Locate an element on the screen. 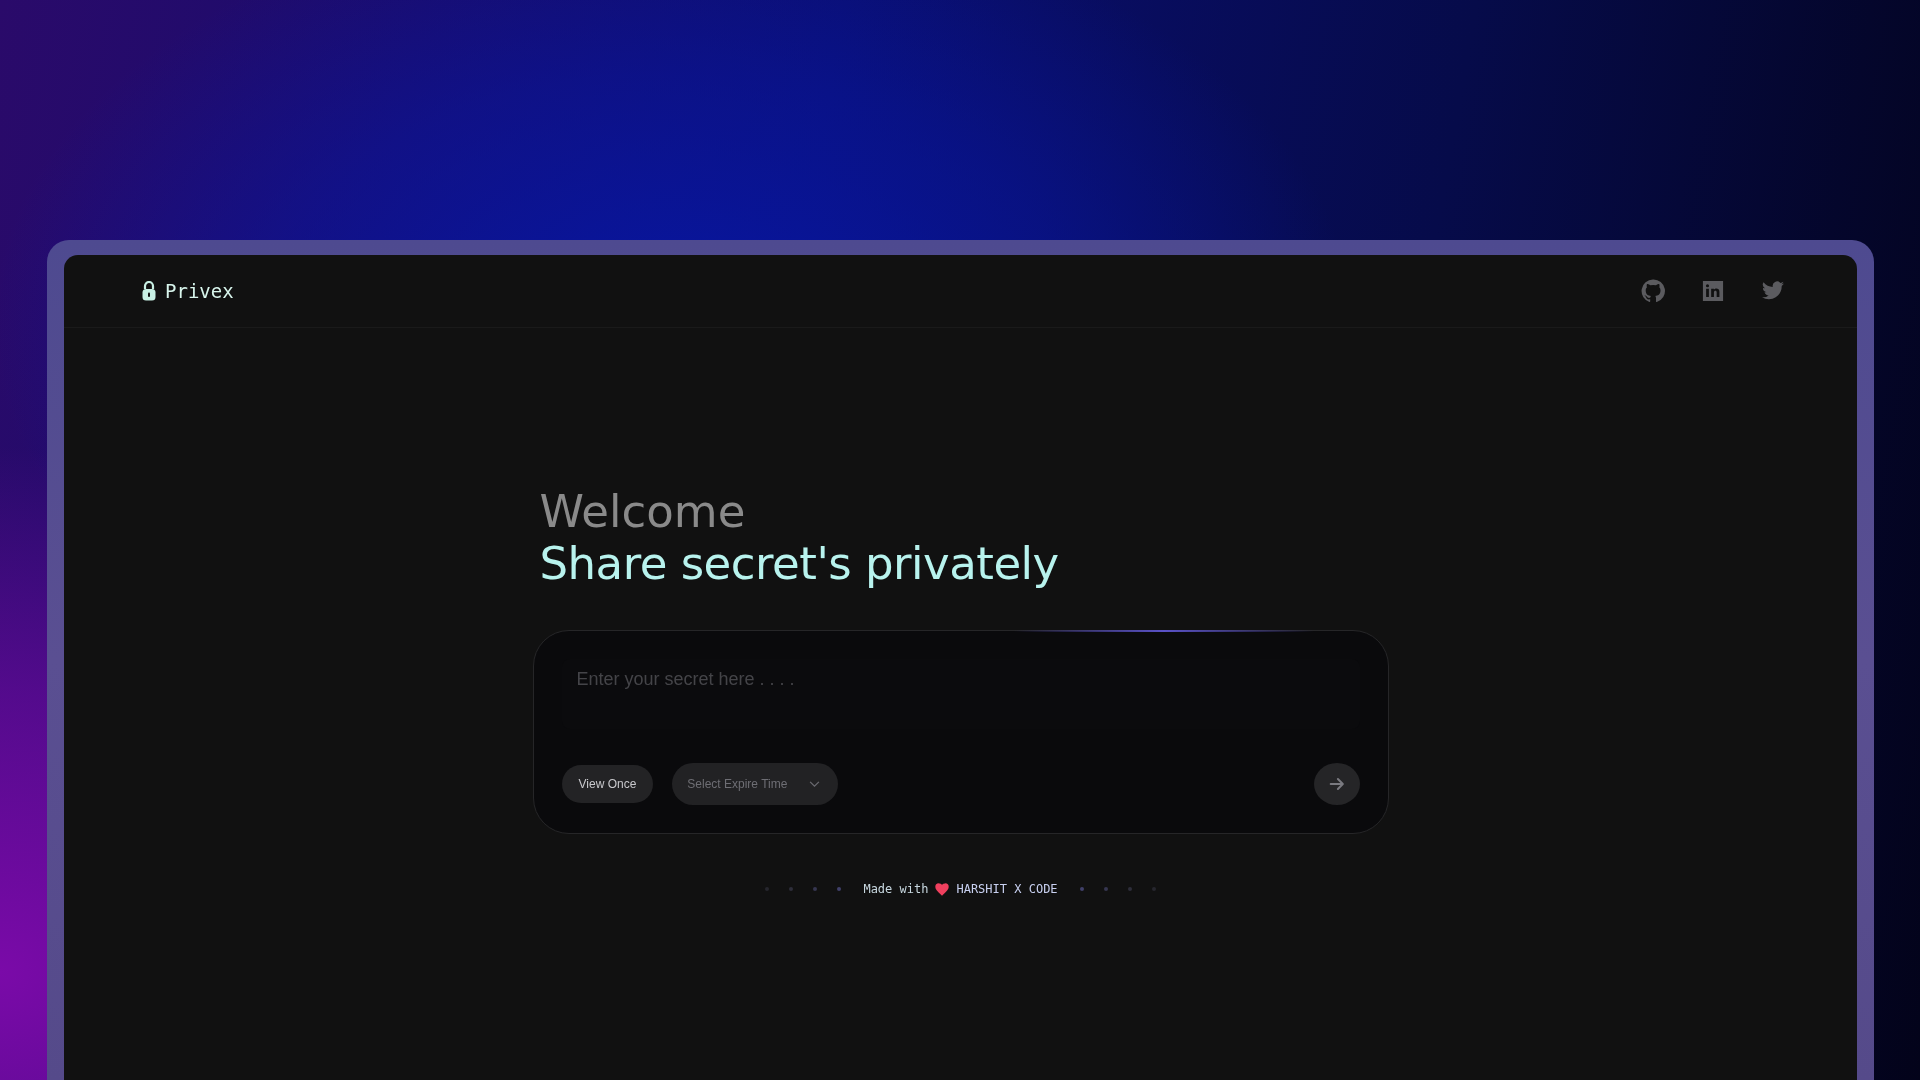 The width and height of the screenshot is (1920, 1080). made-with-text: Made with is located at coordinates (896, 889).